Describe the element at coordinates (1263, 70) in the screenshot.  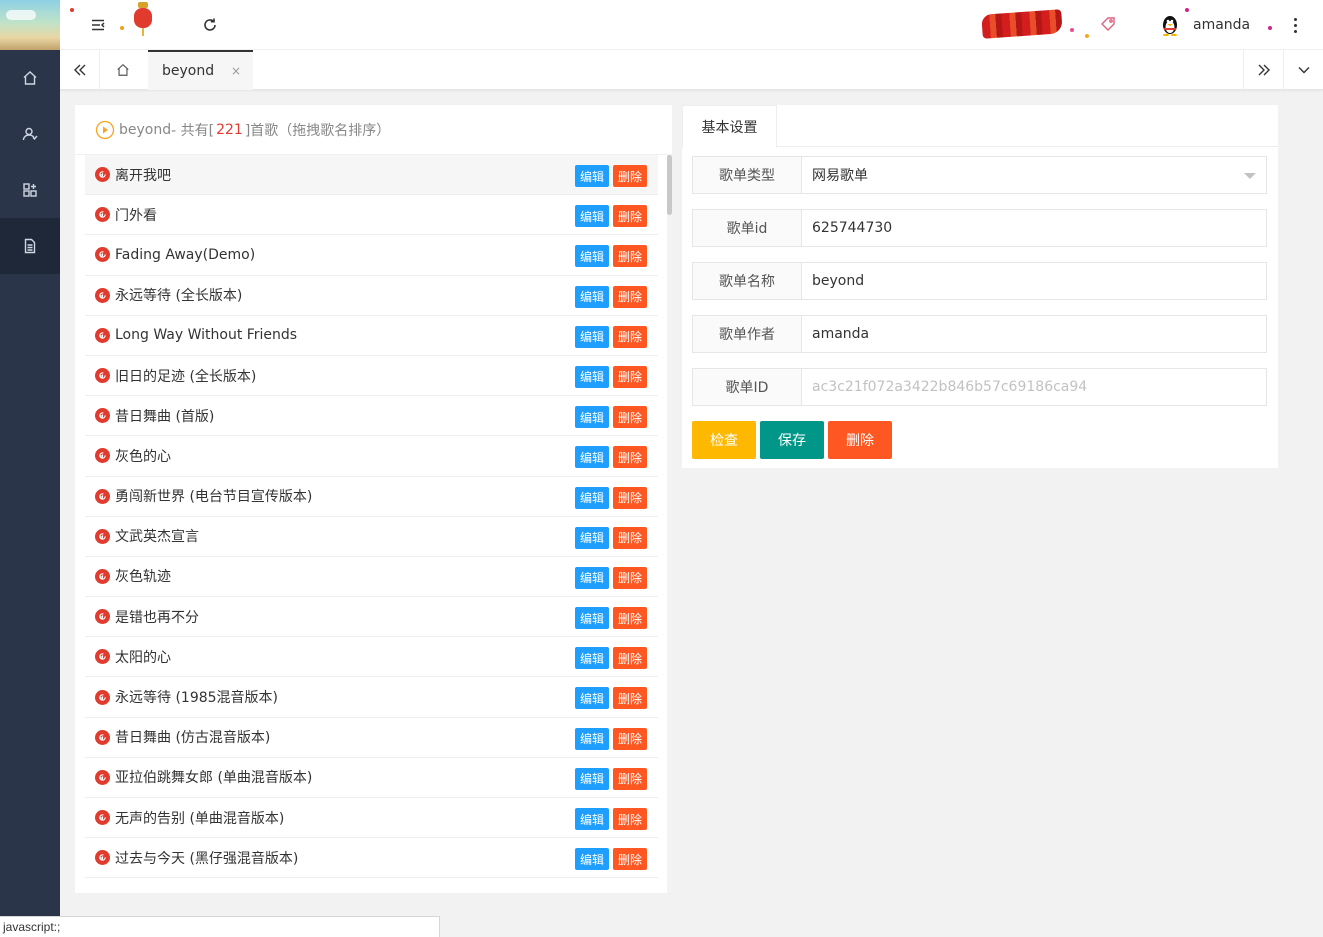
I see `tab-scroll-right-button` at that location.